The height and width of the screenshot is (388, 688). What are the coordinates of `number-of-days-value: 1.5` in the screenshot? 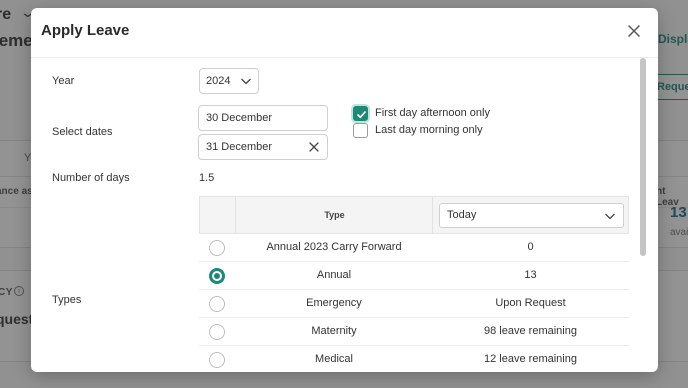 It's located at (207, 178).